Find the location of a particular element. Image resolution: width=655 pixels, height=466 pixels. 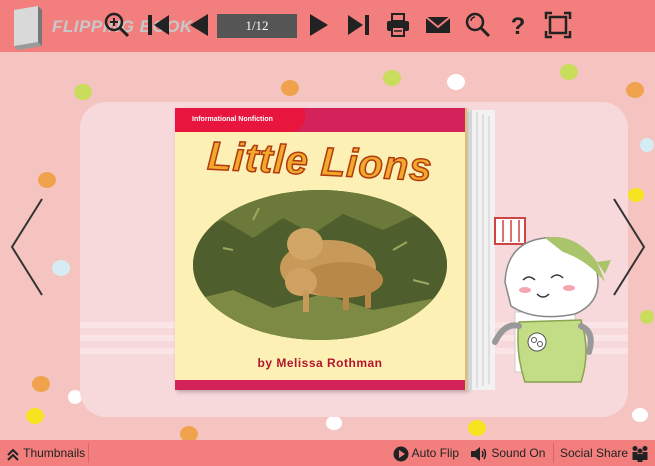

sound-label: Sound On is located at coordinates (518, 453).